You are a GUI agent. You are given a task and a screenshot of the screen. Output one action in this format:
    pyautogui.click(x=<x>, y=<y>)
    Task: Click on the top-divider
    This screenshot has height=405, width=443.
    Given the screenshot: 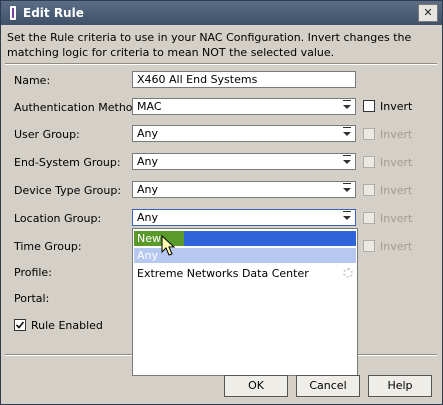 What is the action you would take?
    pyautogui.click(x=221, y=64)
    